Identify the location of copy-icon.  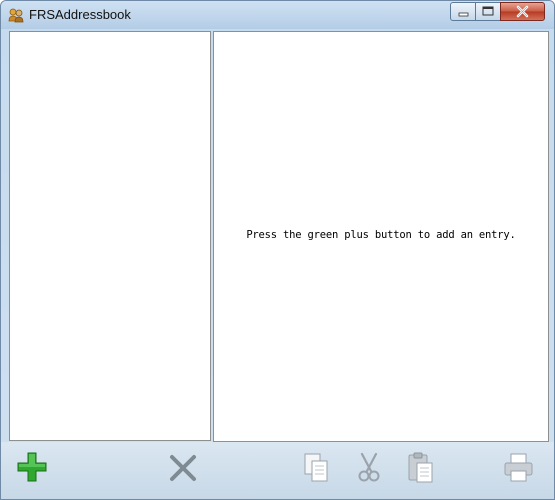
(316, 467).